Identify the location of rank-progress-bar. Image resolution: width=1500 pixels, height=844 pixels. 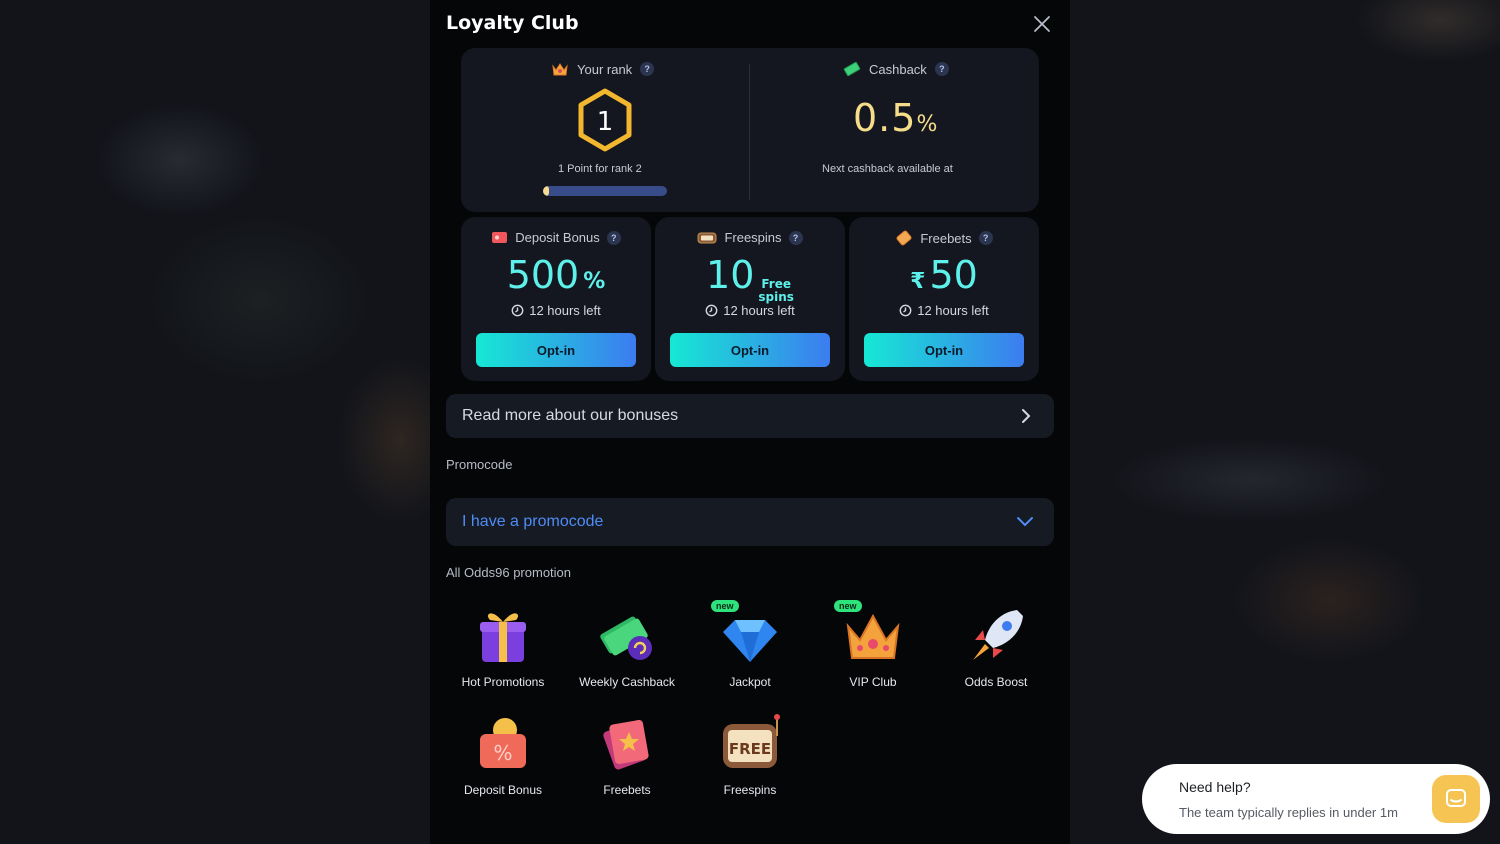
(605, 191).